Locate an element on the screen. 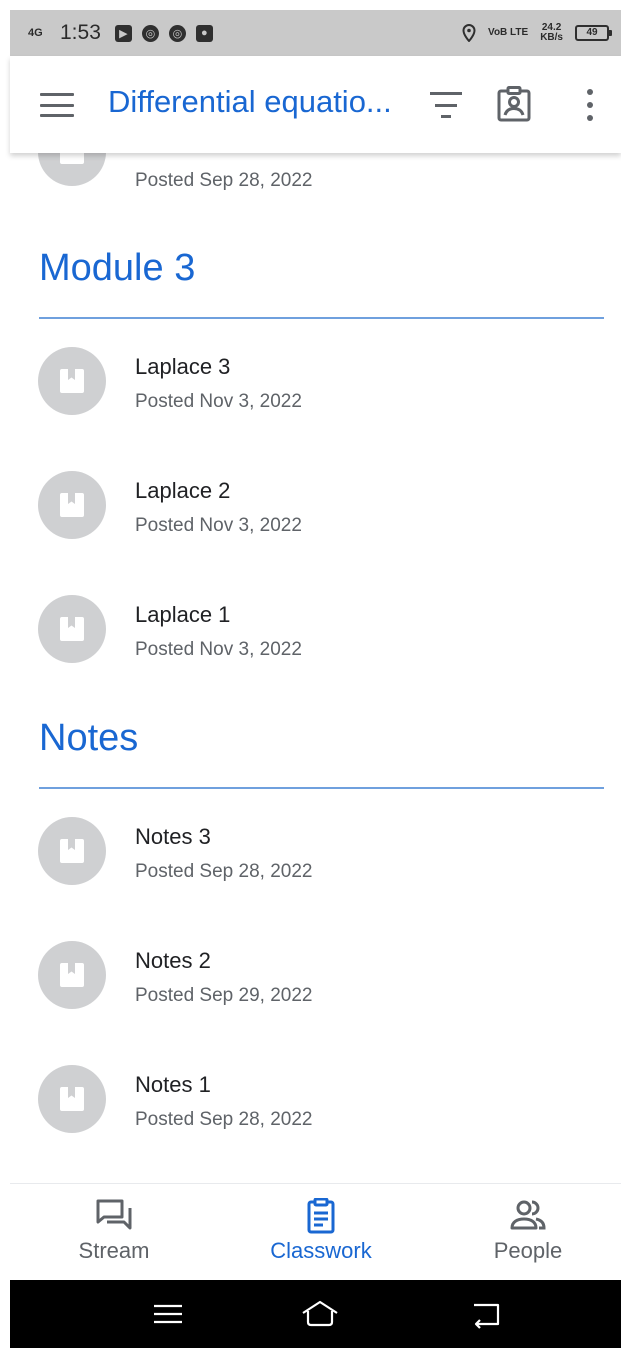  nav-classwork-label: Classwork is located at coordinates (321, 1250).